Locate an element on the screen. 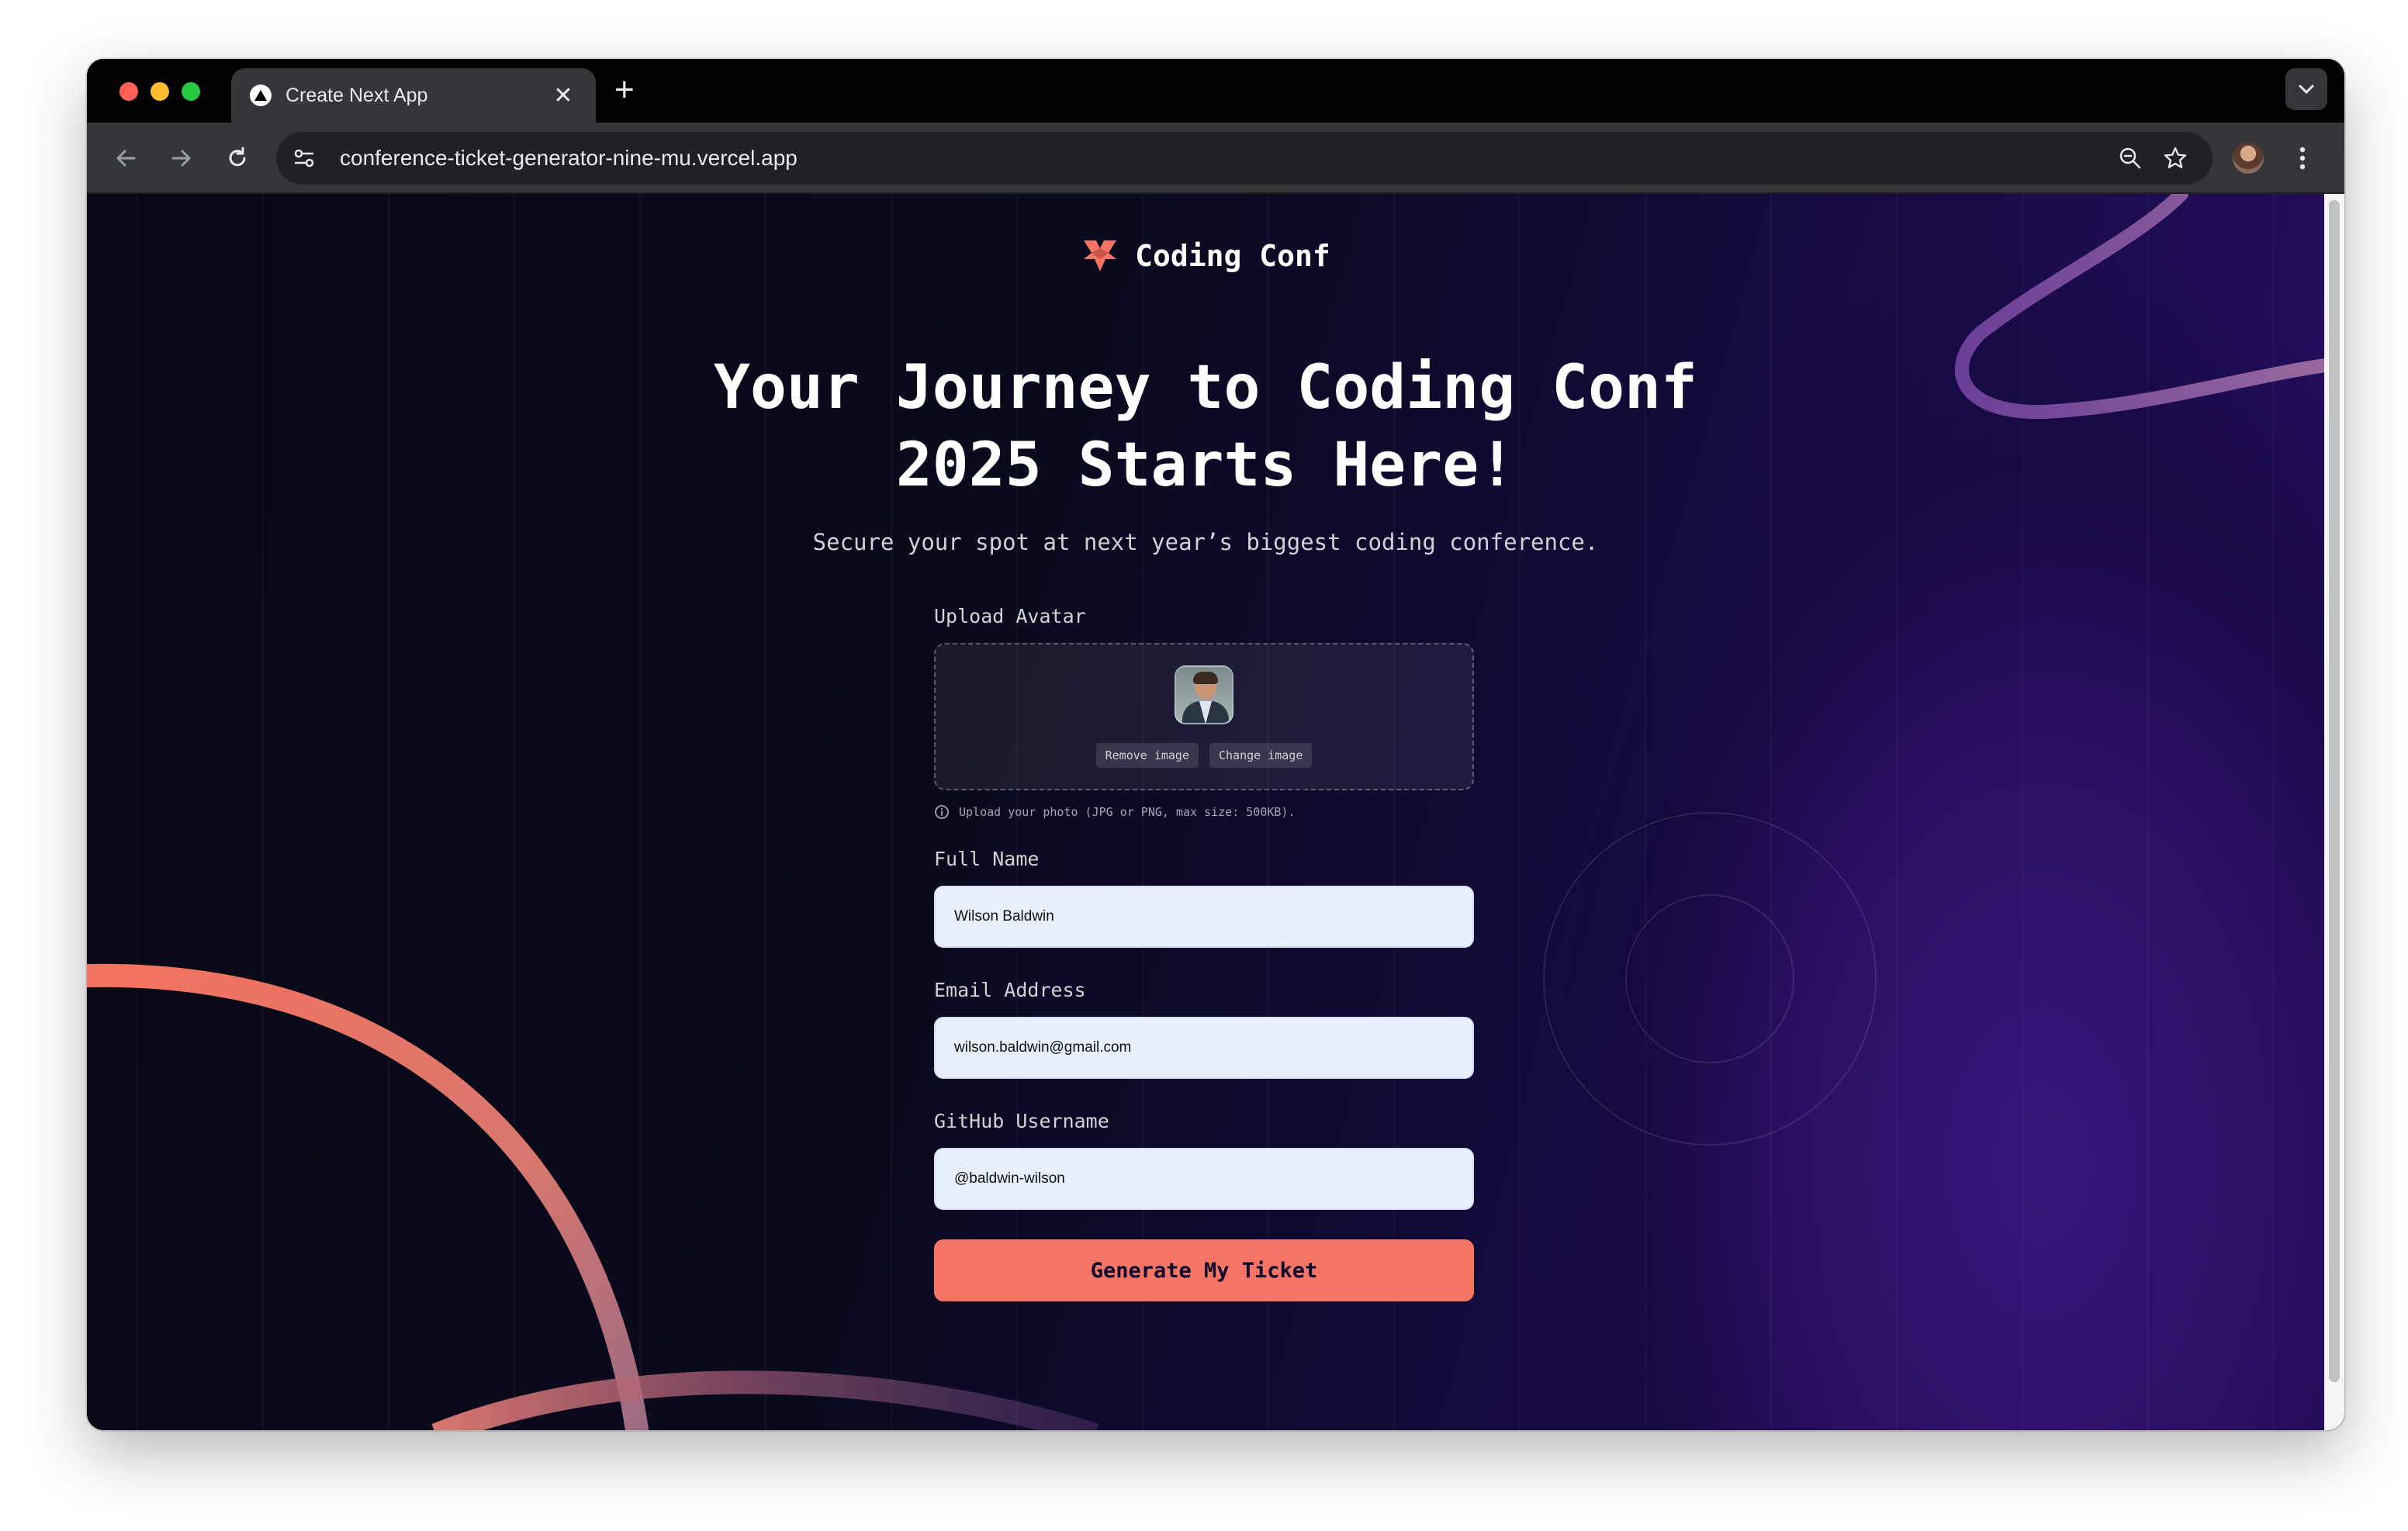  tab-search-button is located at coordinates (2306, 89).